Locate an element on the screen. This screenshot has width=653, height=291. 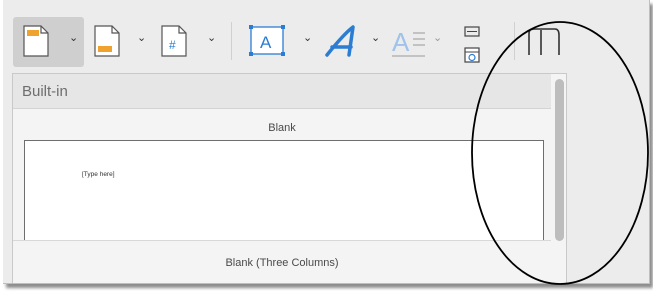
footer-button: ⌄ is located at coordinates (119, 42).